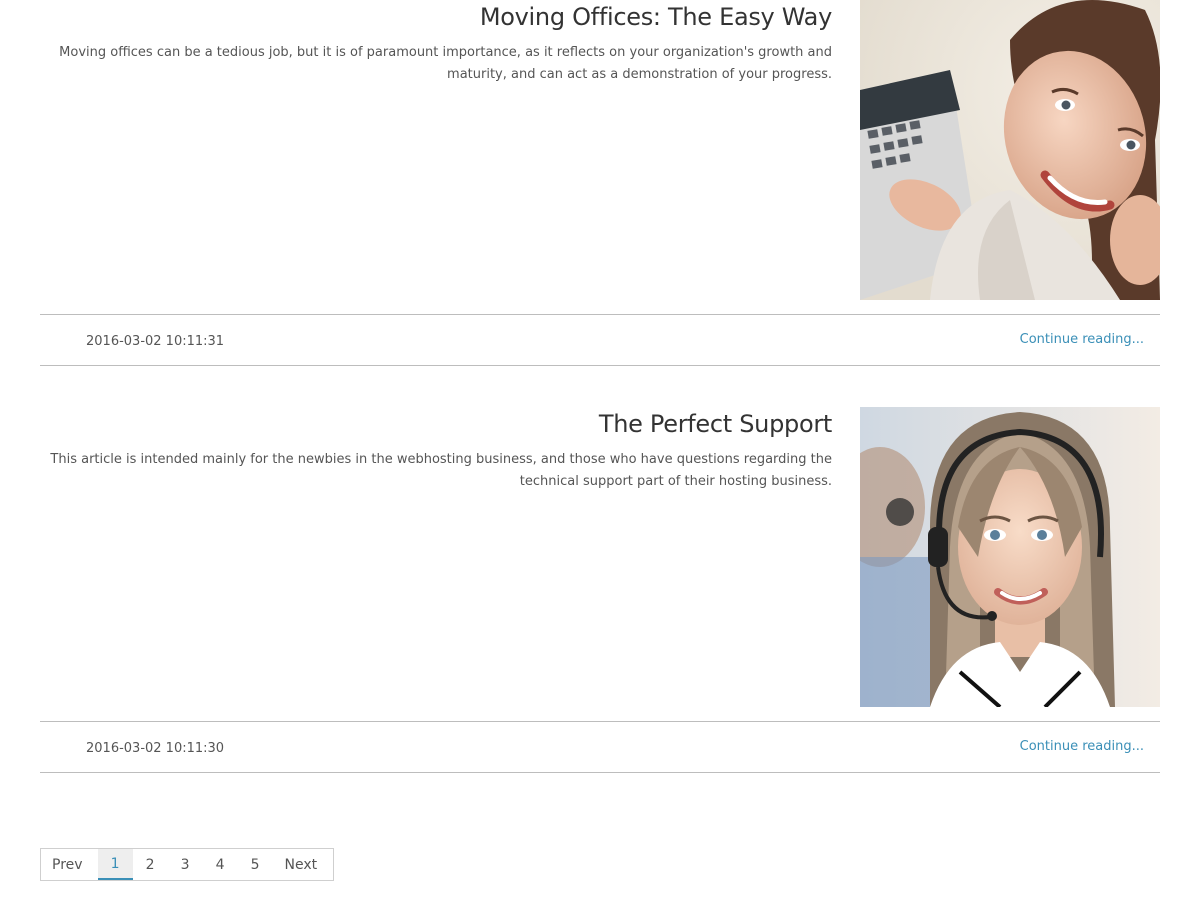 The image size is (1200, 920). What do you see at coordinates (115, 864) in the screenshot?
I see `pagination-page-1: 1` at bounding box center [115, 864].